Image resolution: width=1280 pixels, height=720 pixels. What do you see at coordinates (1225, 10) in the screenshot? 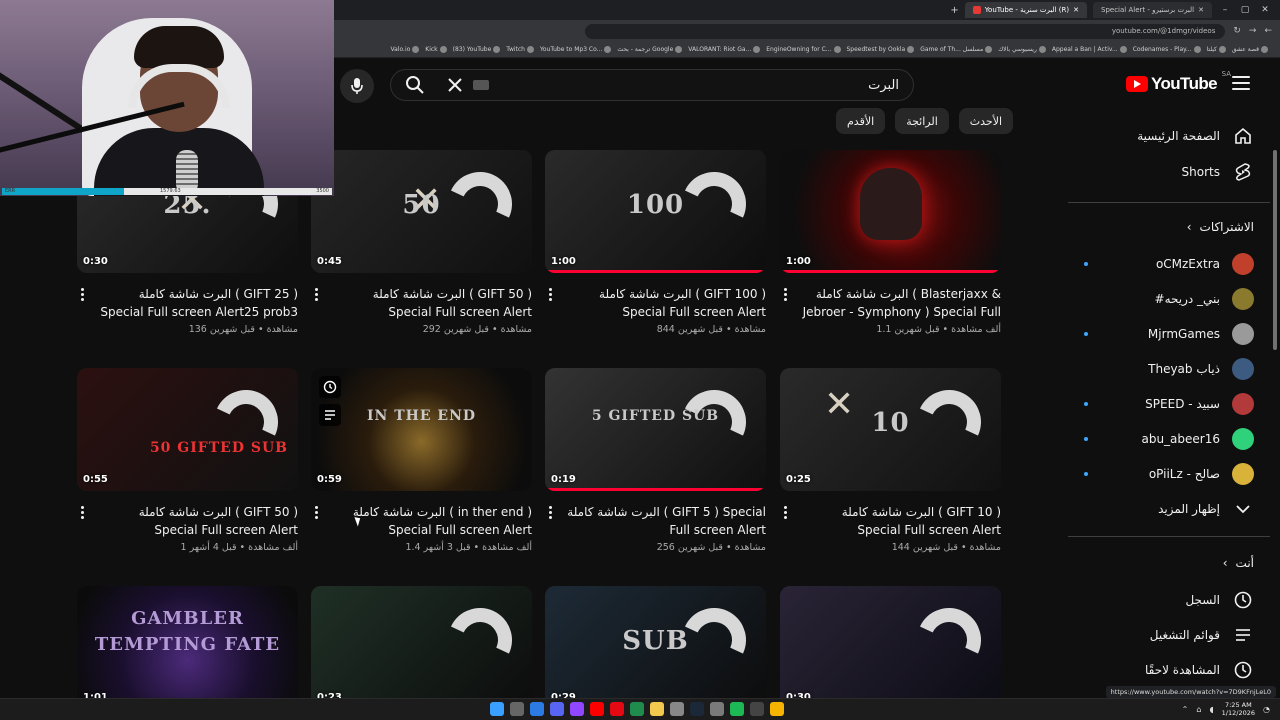
I see `minimize-window-icon: –` at bounding box center [1225, 10].